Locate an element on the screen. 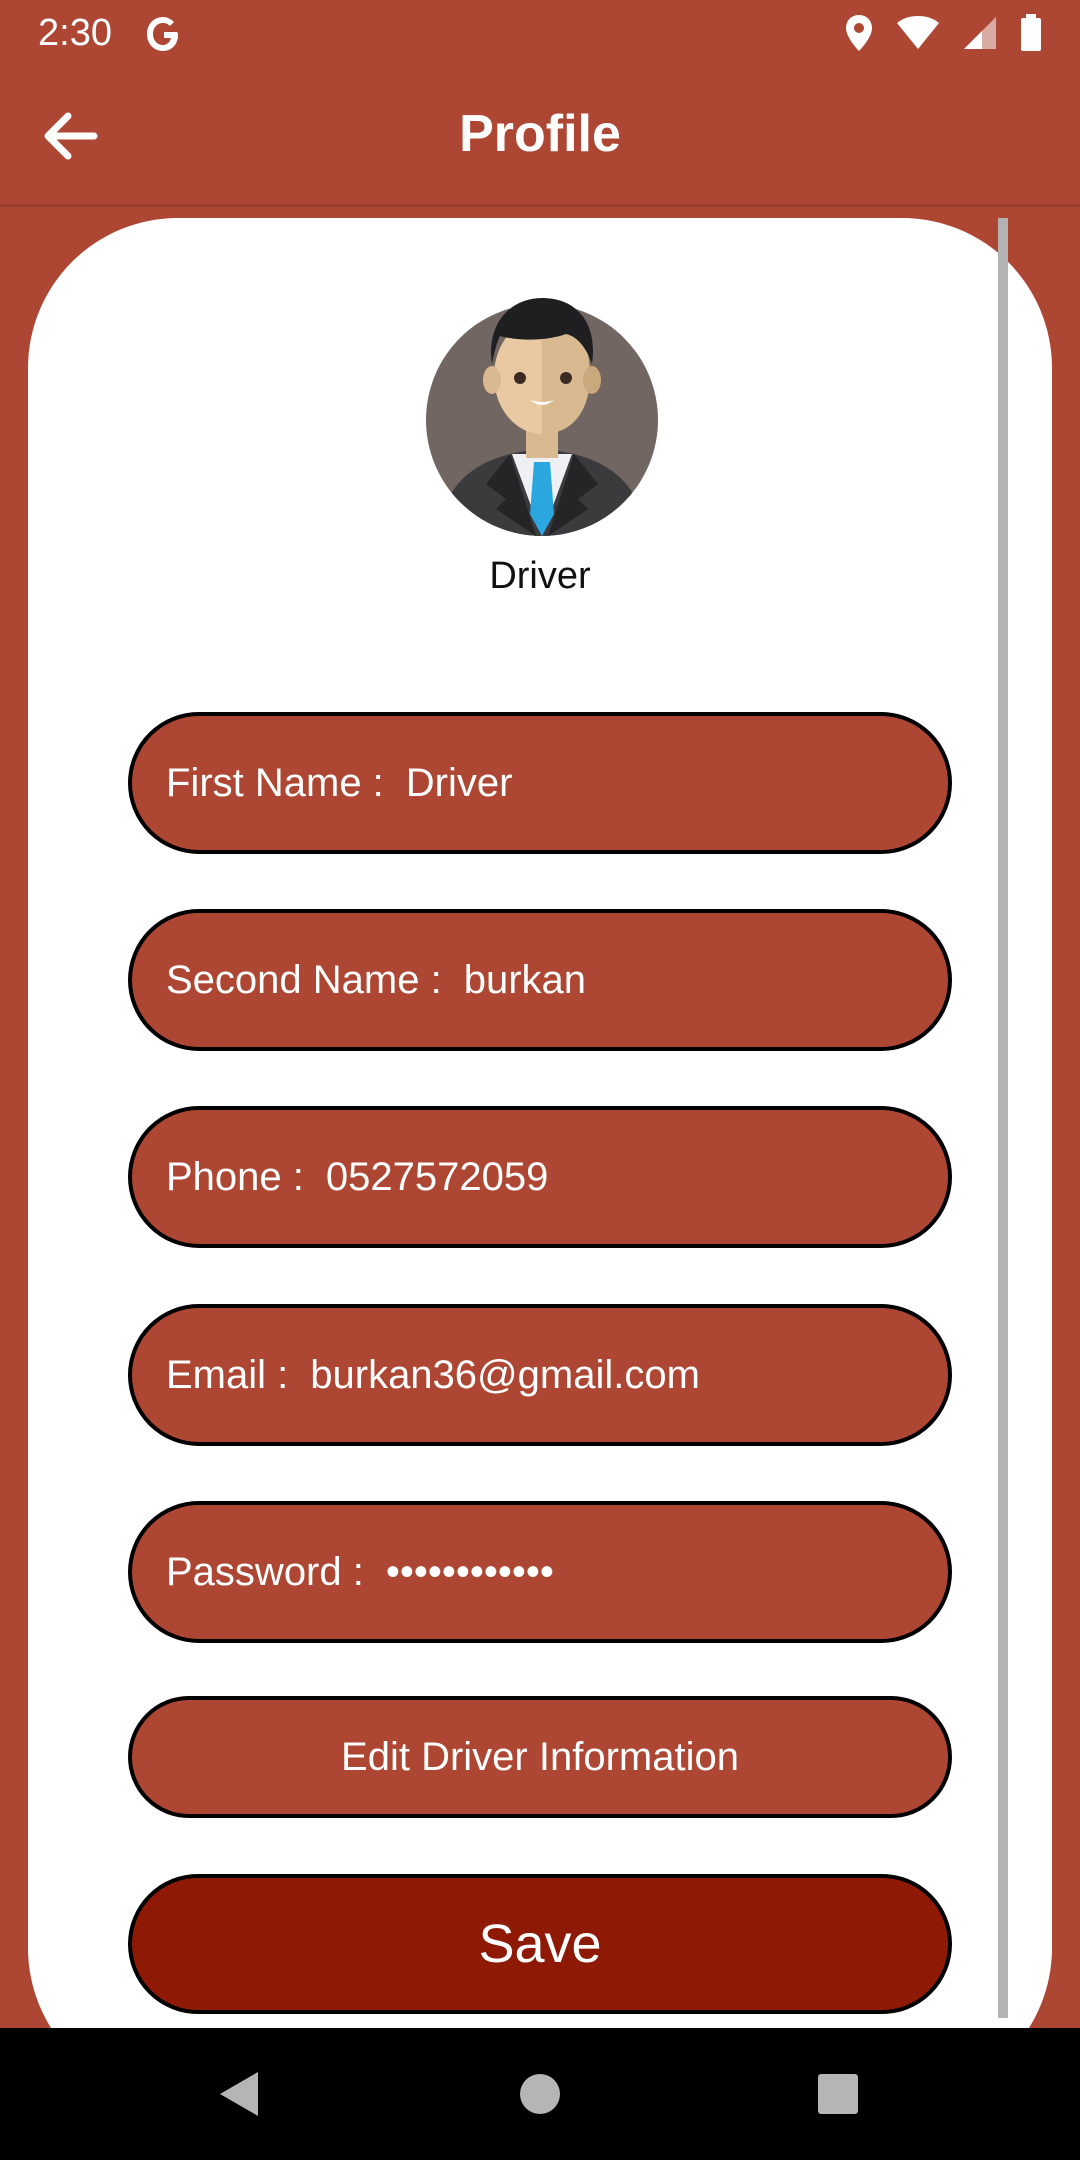 This screenshot has width=1080, height=2160. signal-icon is located at coordinates (980, 33).